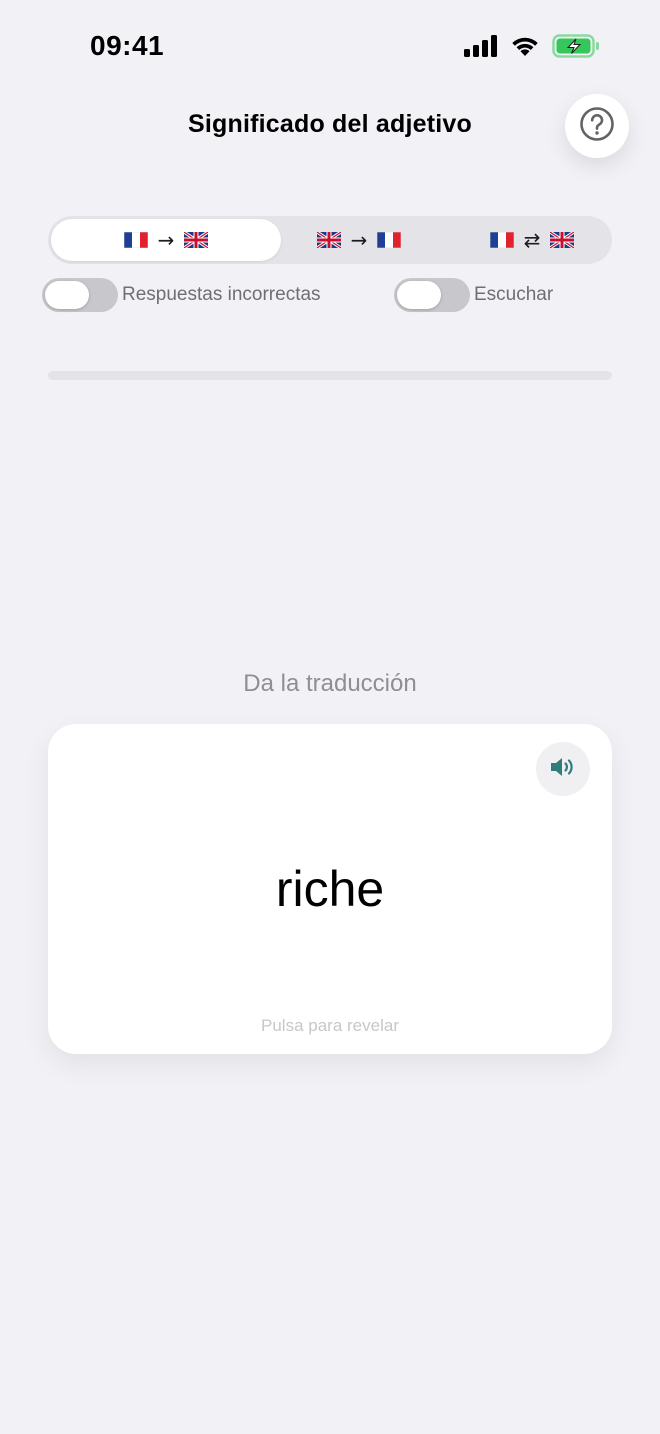 Image resolution: width=660 pixels, height=1434 pixels. I want to click on status-bar: 09:41, so click(330, 48).